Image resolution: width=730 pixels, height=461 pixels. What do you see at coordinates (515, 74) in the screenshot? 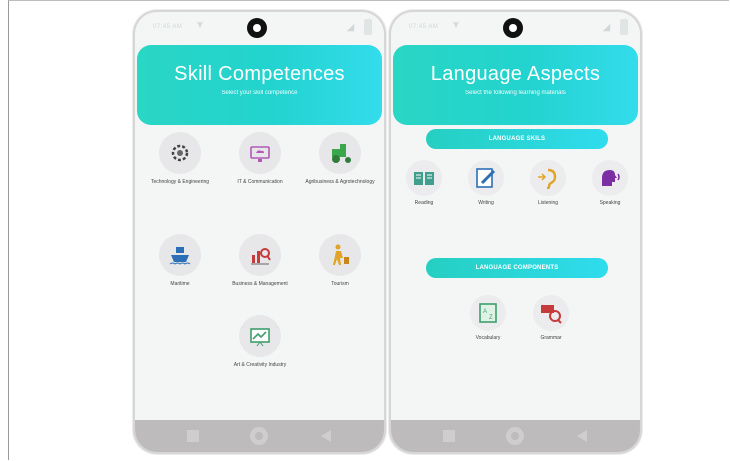
I see `page-title: Language Aspects` at bounding box center [515, 74].